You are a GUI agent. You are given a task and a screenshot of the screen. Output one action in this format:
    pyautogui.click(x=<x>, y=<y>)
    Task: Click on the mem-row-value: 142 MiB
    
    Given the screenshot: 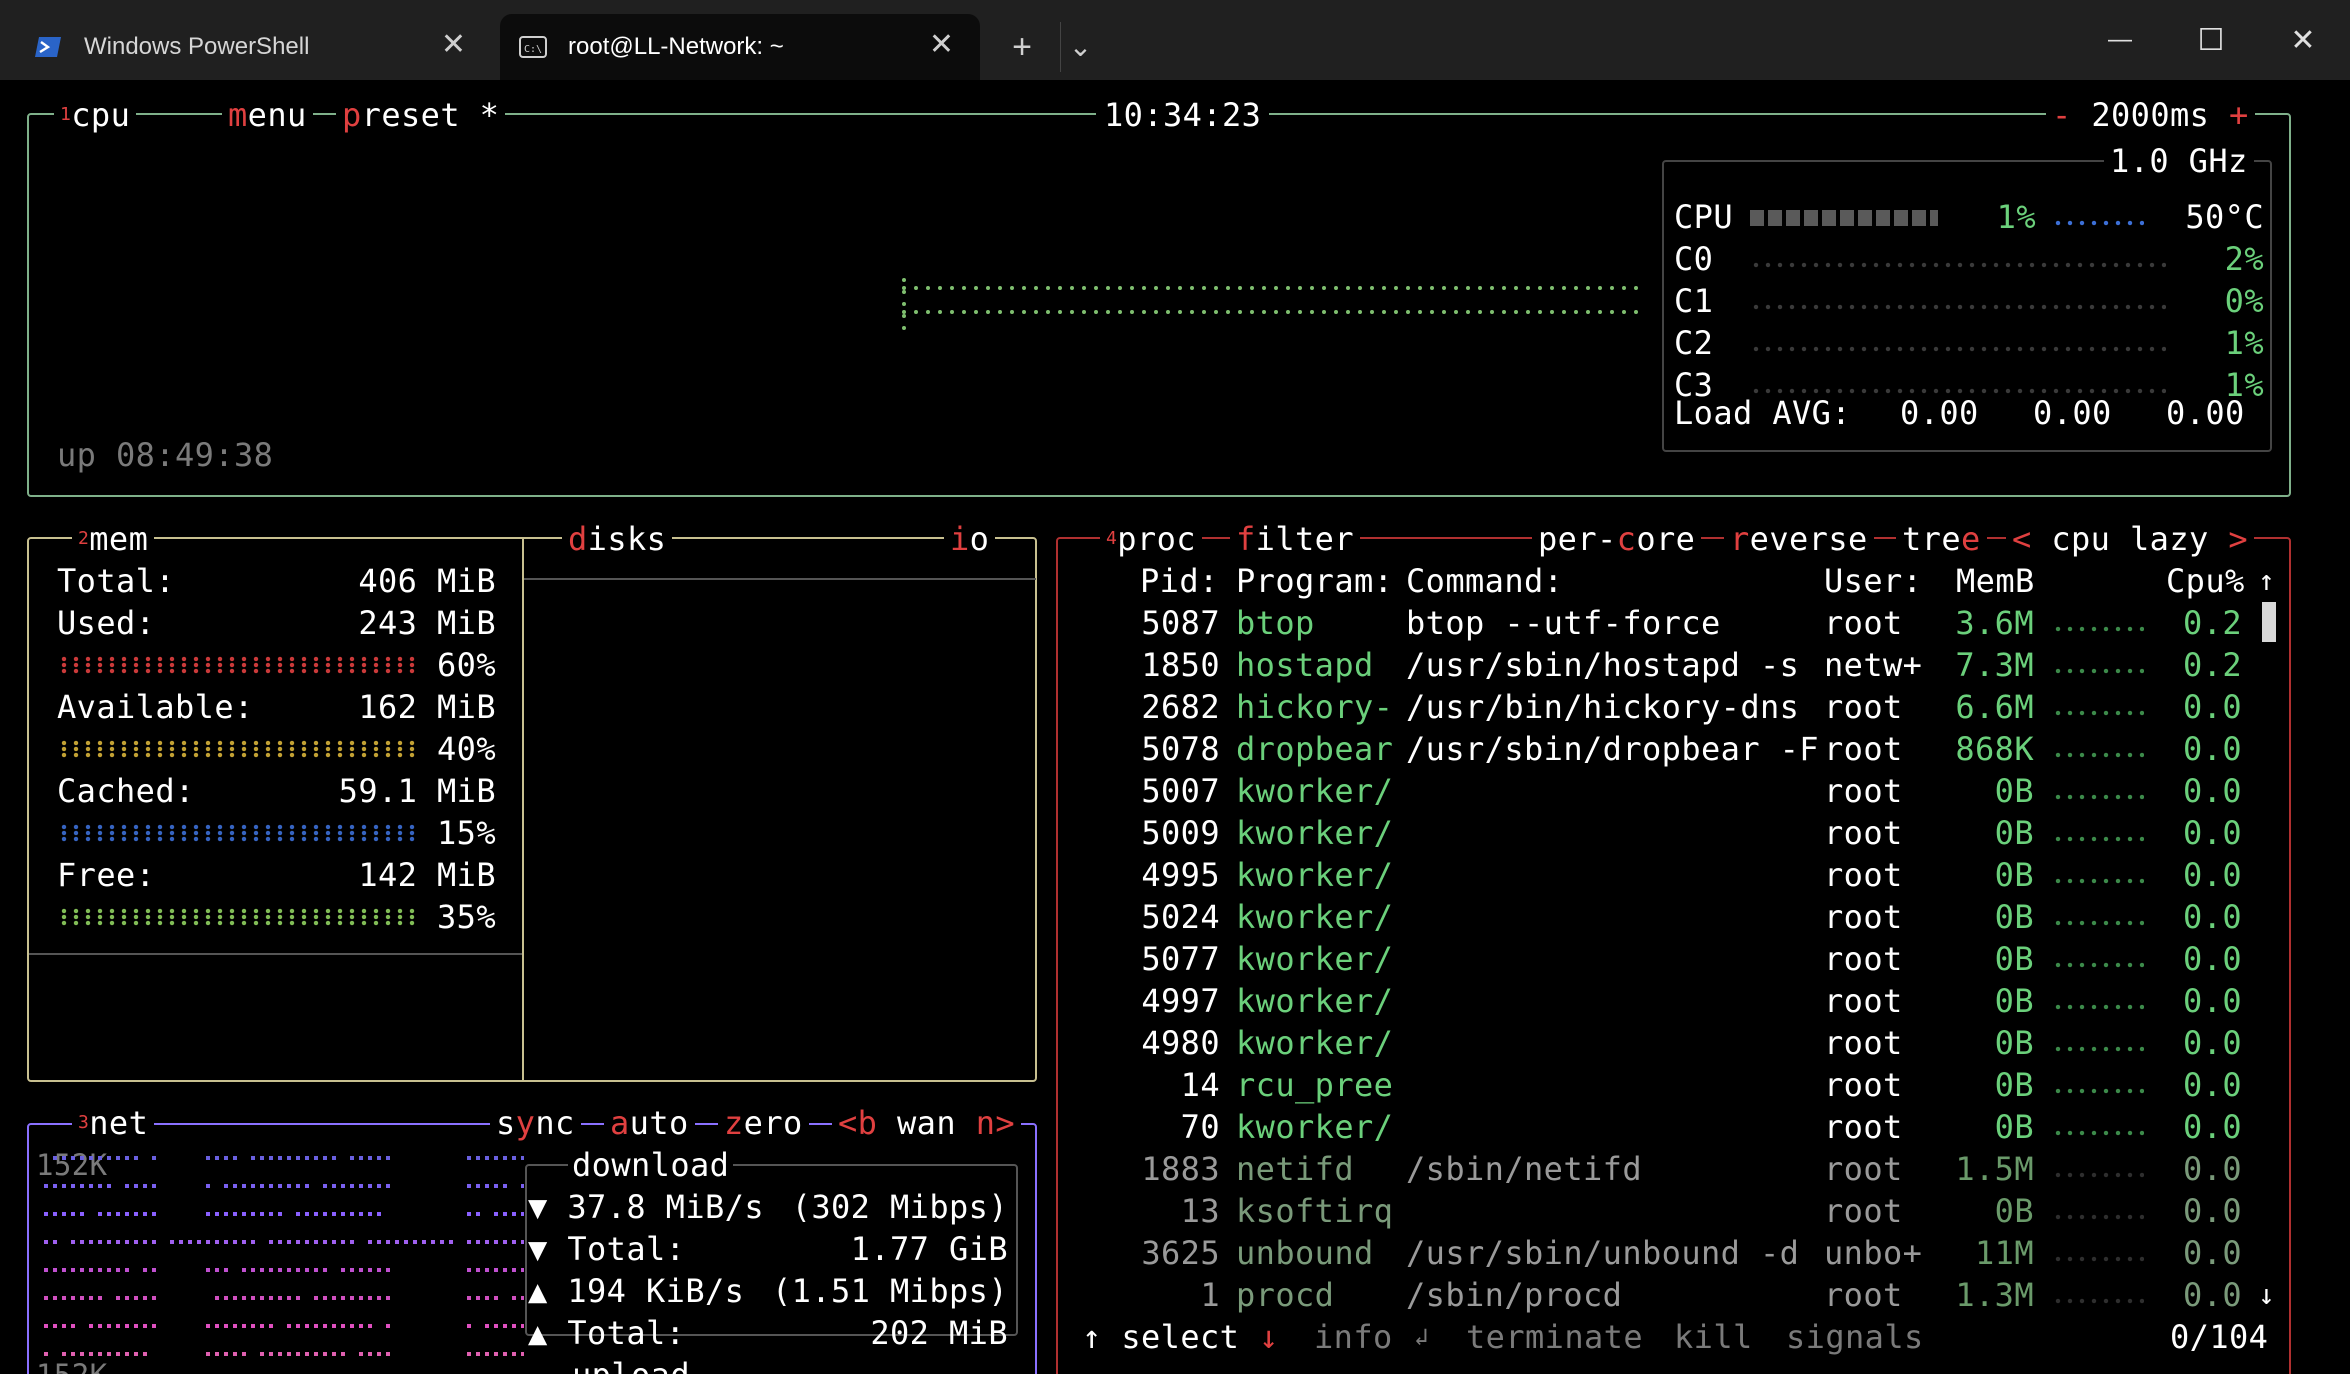 What is the action you would take?
    pyautogui.click(x=427, y=875)
    